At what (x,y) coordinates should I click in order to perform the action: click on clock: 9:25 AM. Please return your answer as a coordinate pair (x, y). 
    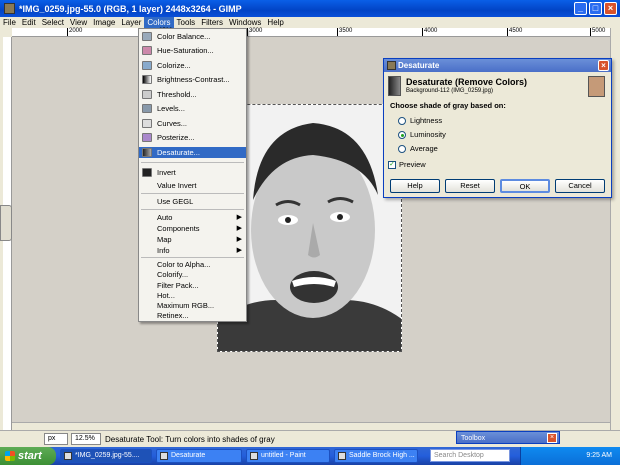
    Looking at the image, I should click on (599, 455).